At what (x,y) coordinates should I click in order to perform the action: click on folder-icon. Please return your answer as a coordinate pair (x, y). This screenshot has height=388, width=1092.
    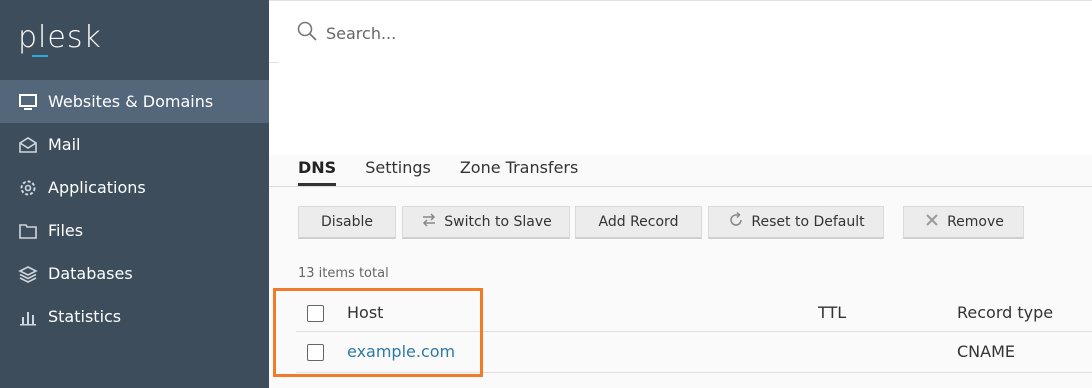
    Looking at the image, I should click on (28, 231).